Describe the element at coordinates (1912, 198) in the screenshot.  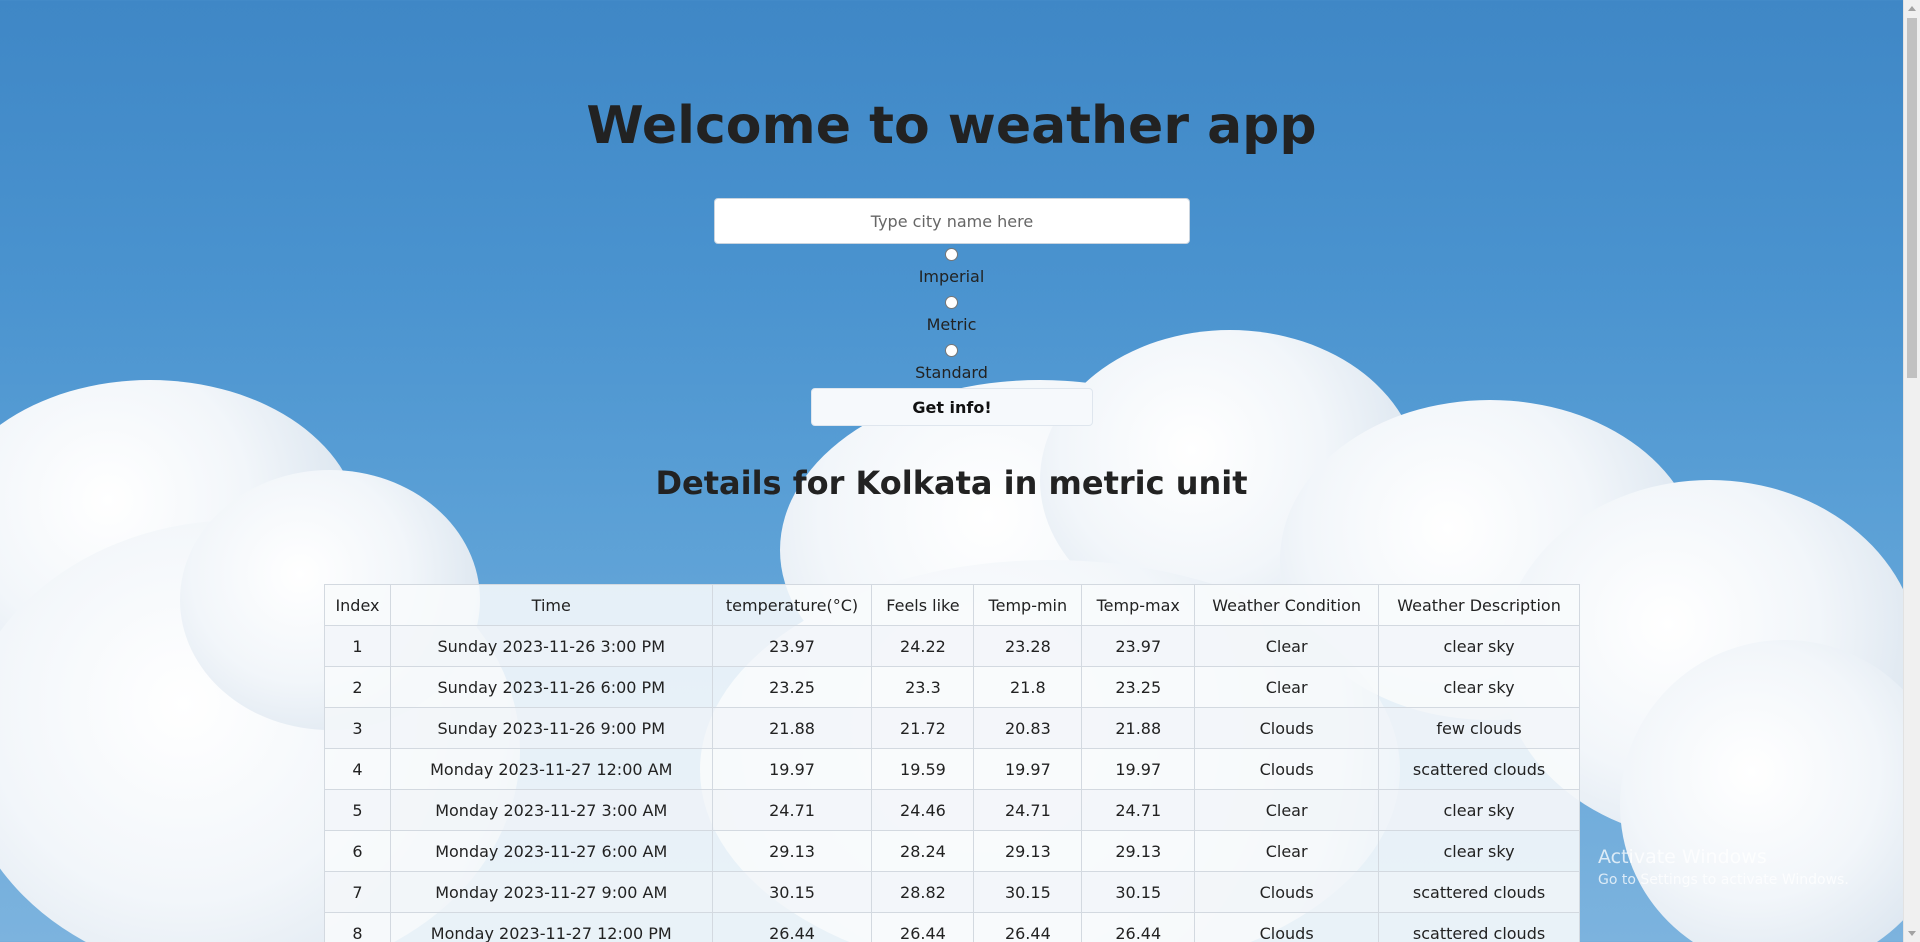
I see `scrollbar-thumb` at that location.